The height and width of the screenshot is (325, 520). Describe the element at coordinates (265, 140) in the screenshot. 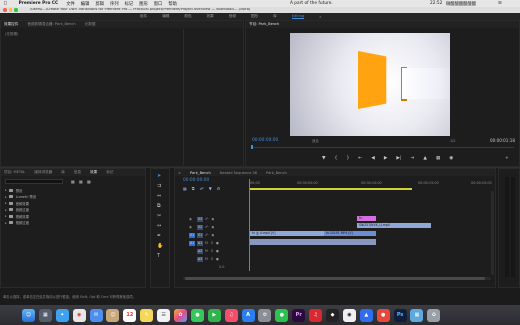

I see `program-timecode-current: 00:00:00:00` at that location.